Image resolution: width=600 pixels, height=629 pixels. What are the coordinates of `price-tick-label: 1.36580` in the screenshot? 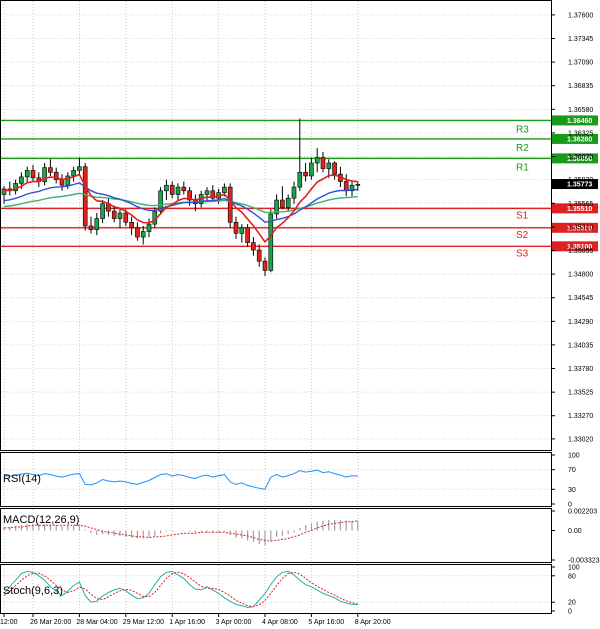 It's located at (580, 110).